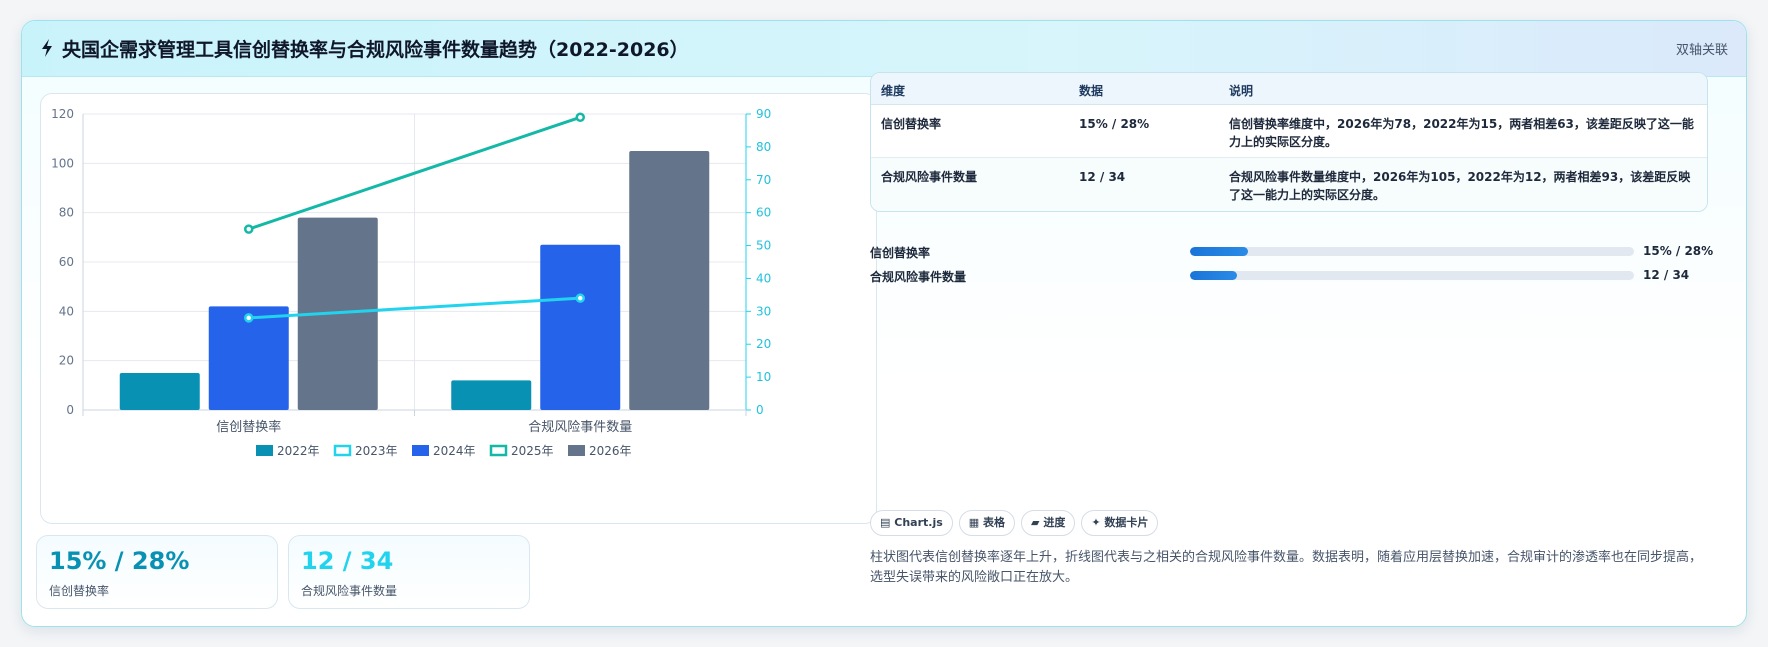 The width and height of the screenshot is (1768, 647). What do you see at coordinates (66, 262) in the screenshot?
I see `y-tick-label: 60` at bounding box center [66, 262].